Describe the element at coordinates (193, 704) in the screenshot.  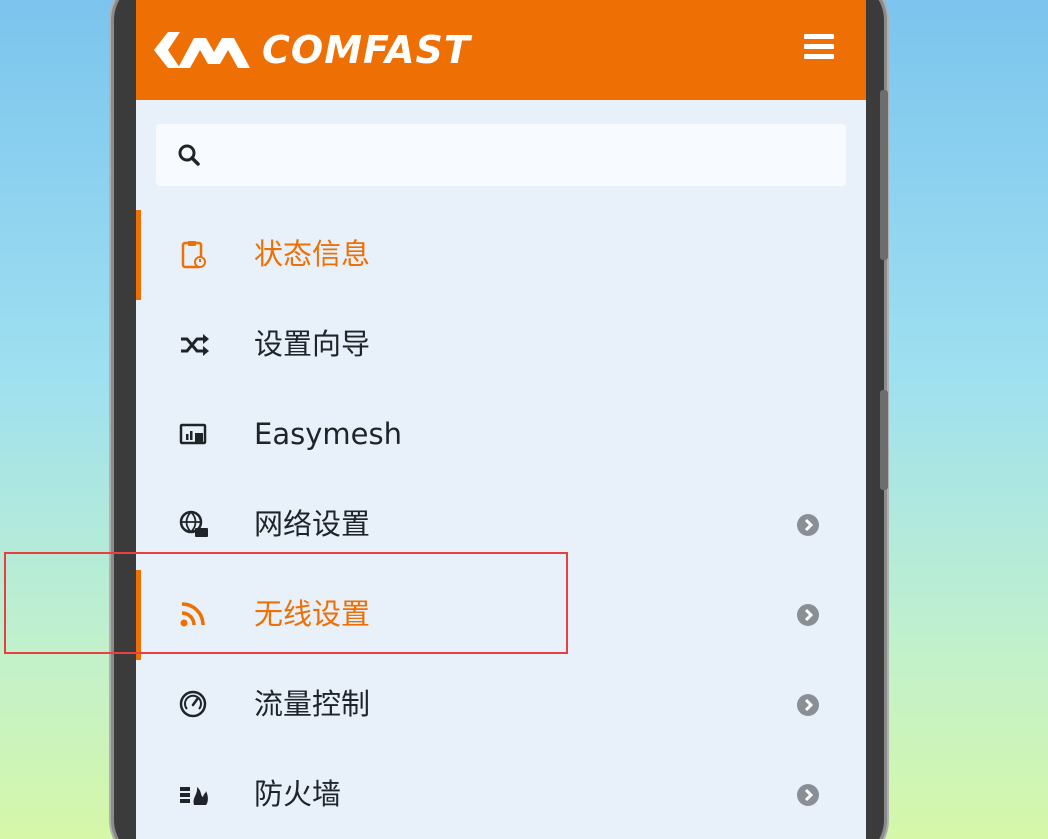
I see `gauge-icon` at that location.